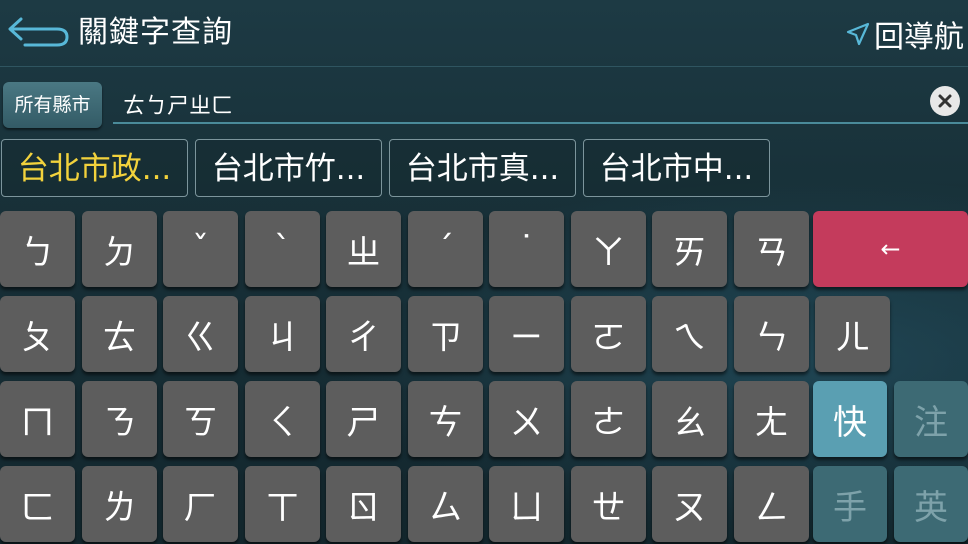  What do you see at coordinates (608, 249) in the screenshot?
I see `key: ㄚ` at bounding box center [608, 249].